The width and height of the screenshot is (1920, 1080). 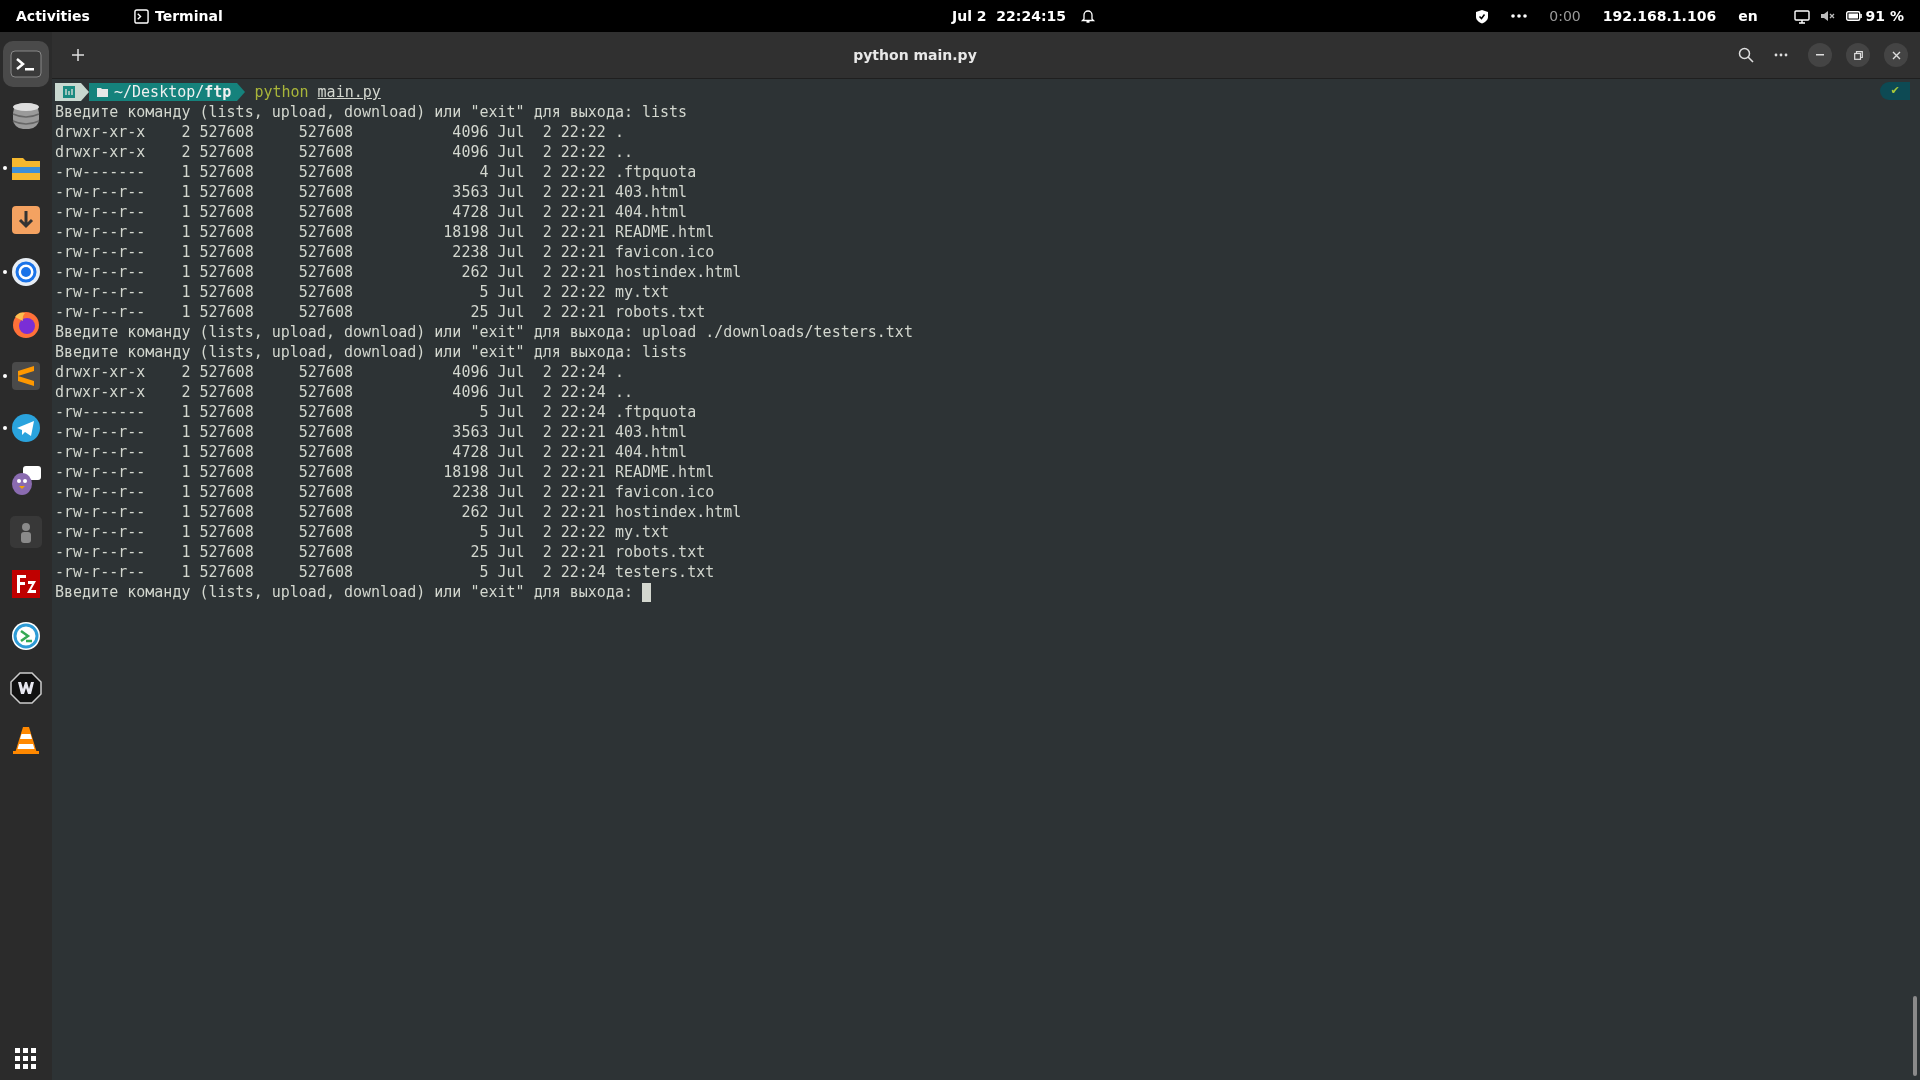 I want to click on filezilla-icon, so click(x=26, y=584).